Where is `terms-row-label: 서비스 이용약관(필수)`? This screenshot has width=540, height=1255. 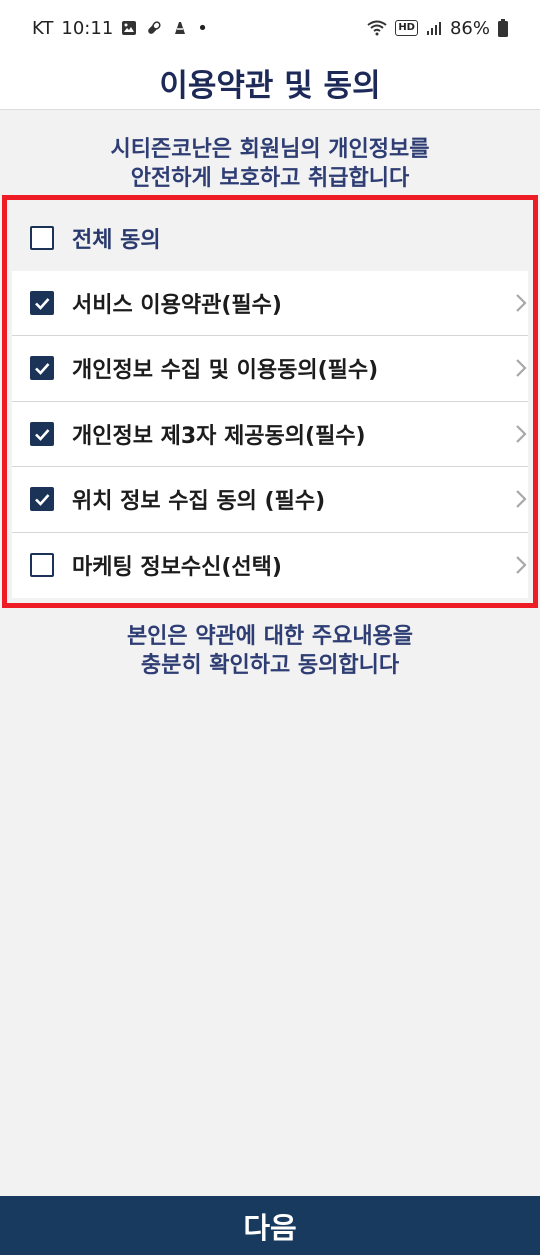 terms-row-label: 서비스 이용약관(필수) is located at coordinates (177, 305).